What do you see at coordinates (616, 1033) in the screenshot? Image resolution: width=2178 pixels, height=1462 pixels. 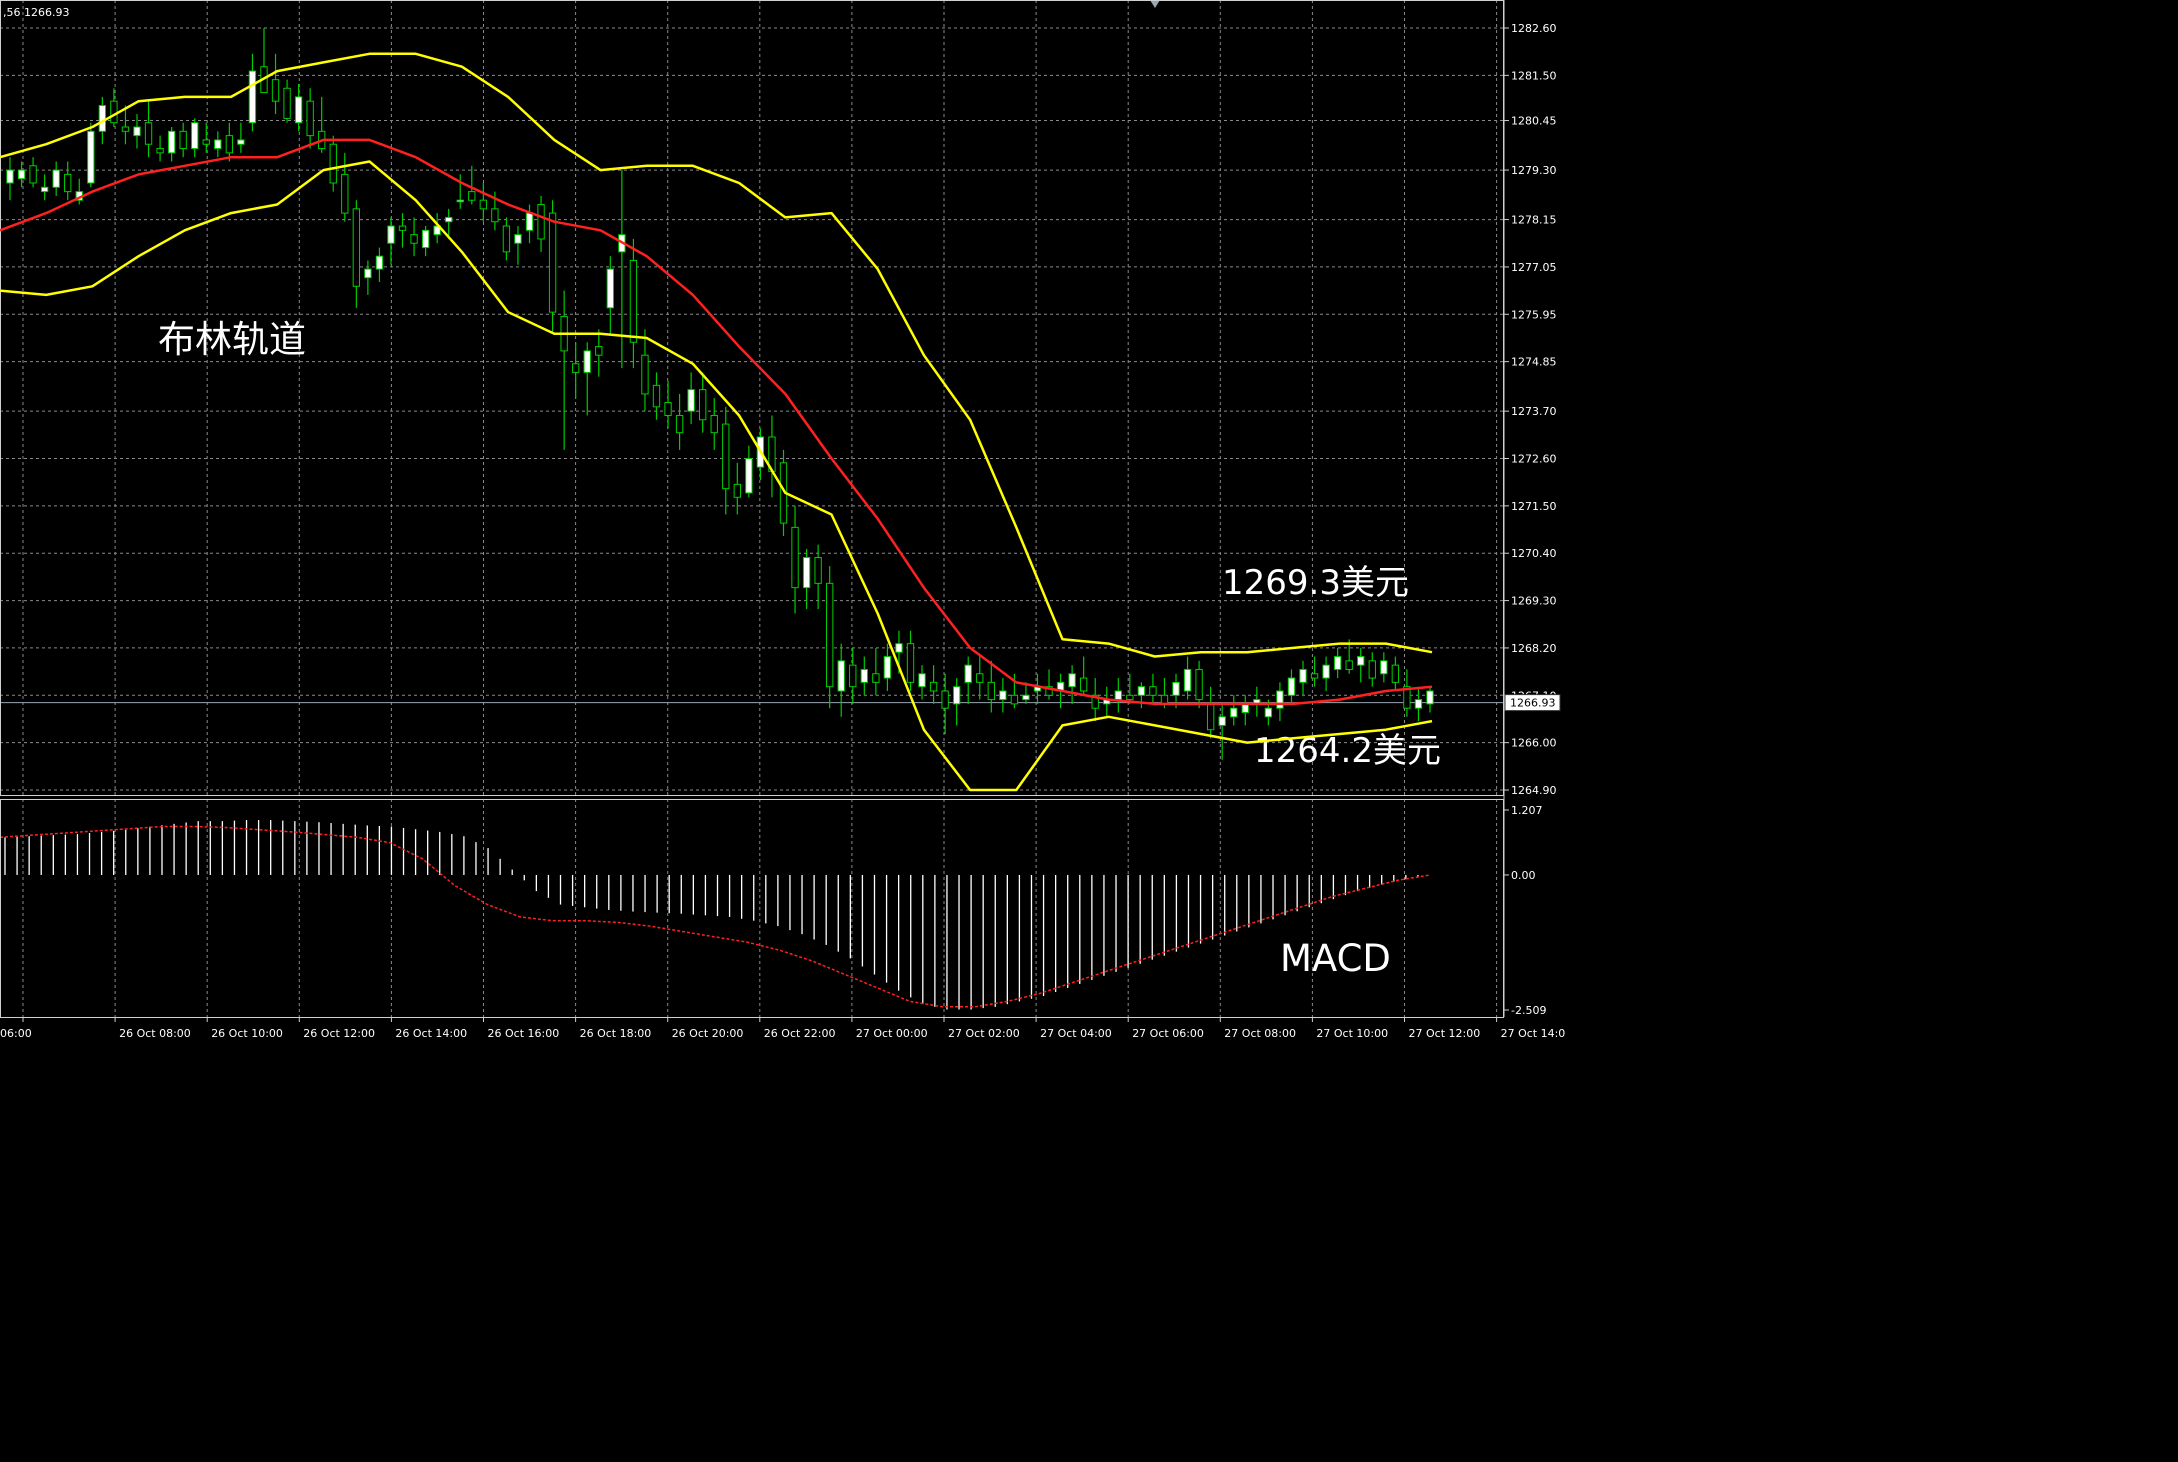 I see `time-tick-label: 26 Oct 18:00` at bounding box center [616, 1033].